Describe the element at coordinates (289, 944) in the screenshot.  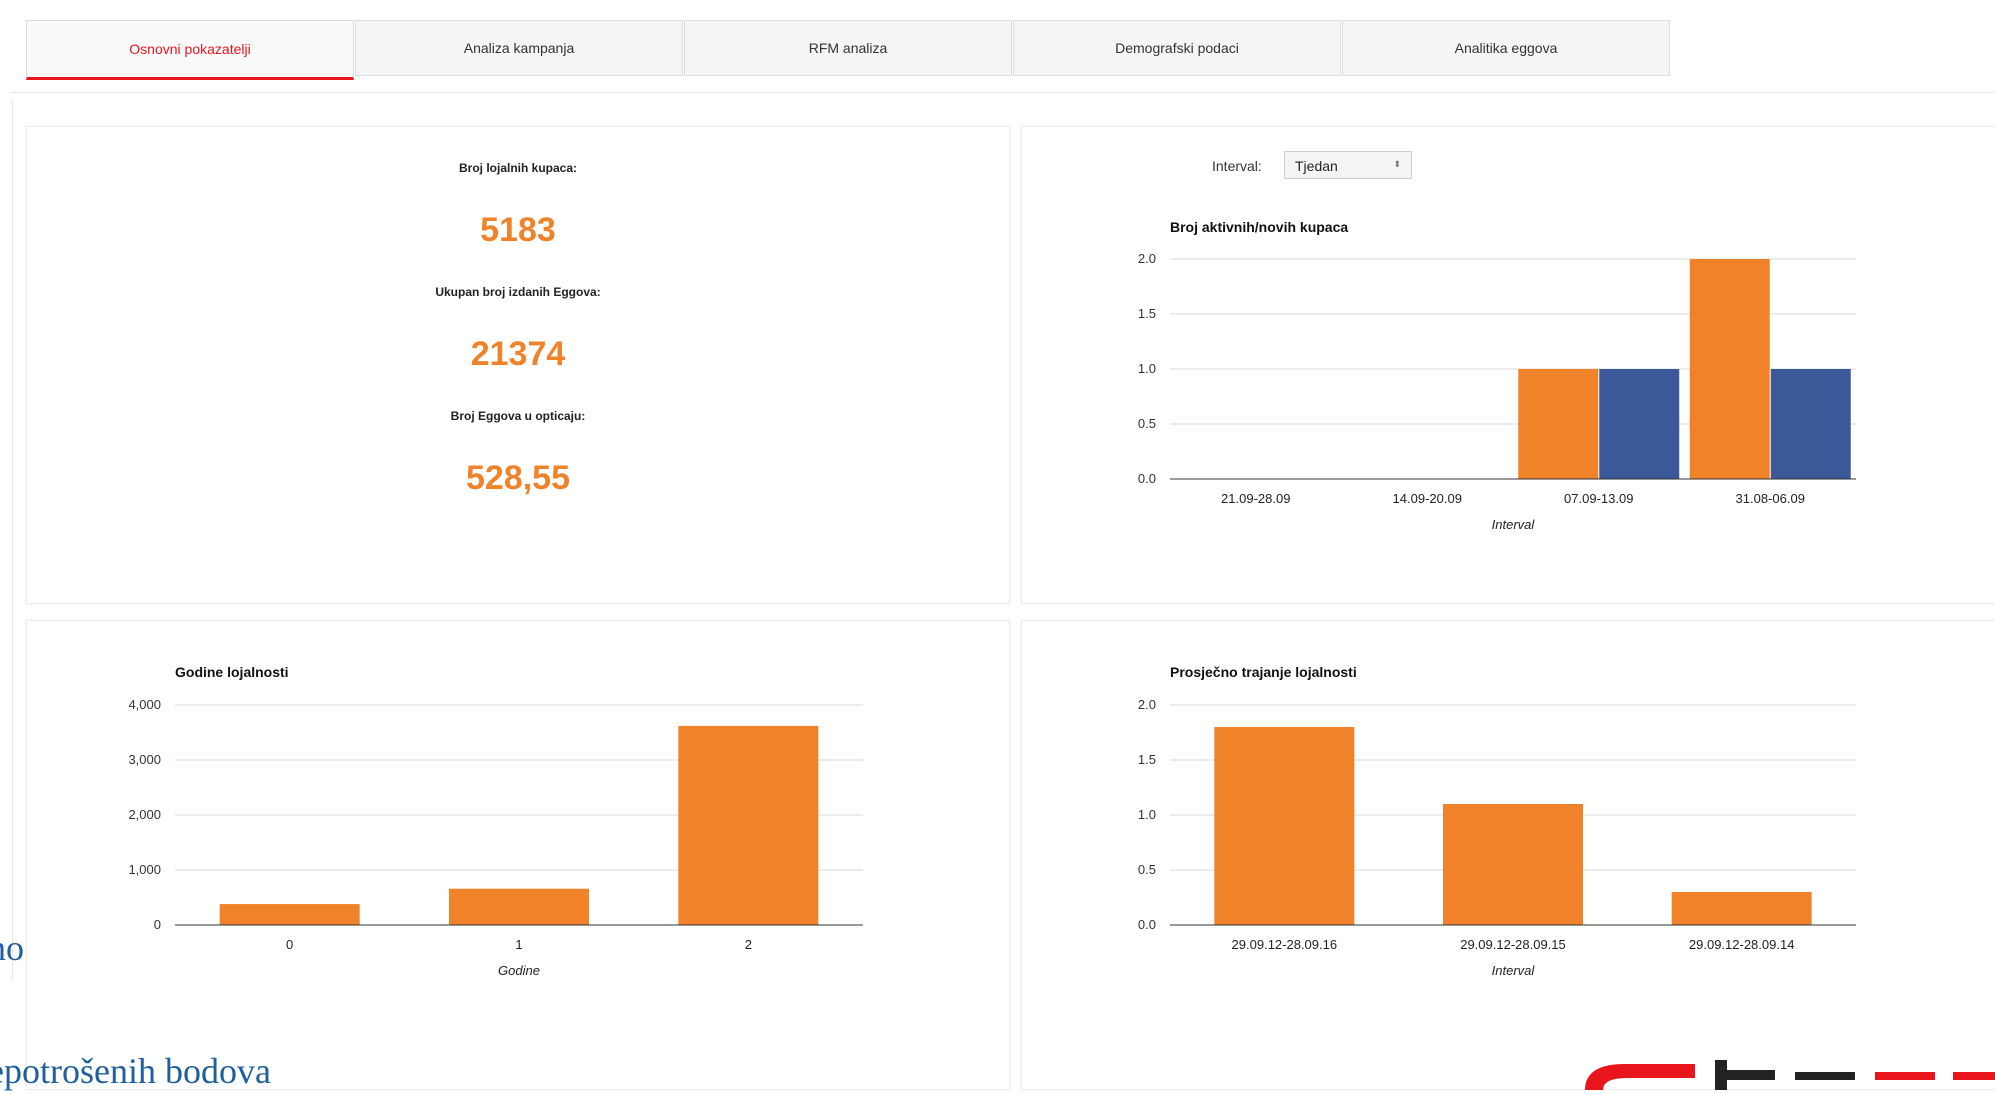
I see `x-tick-label: 0` at that location.